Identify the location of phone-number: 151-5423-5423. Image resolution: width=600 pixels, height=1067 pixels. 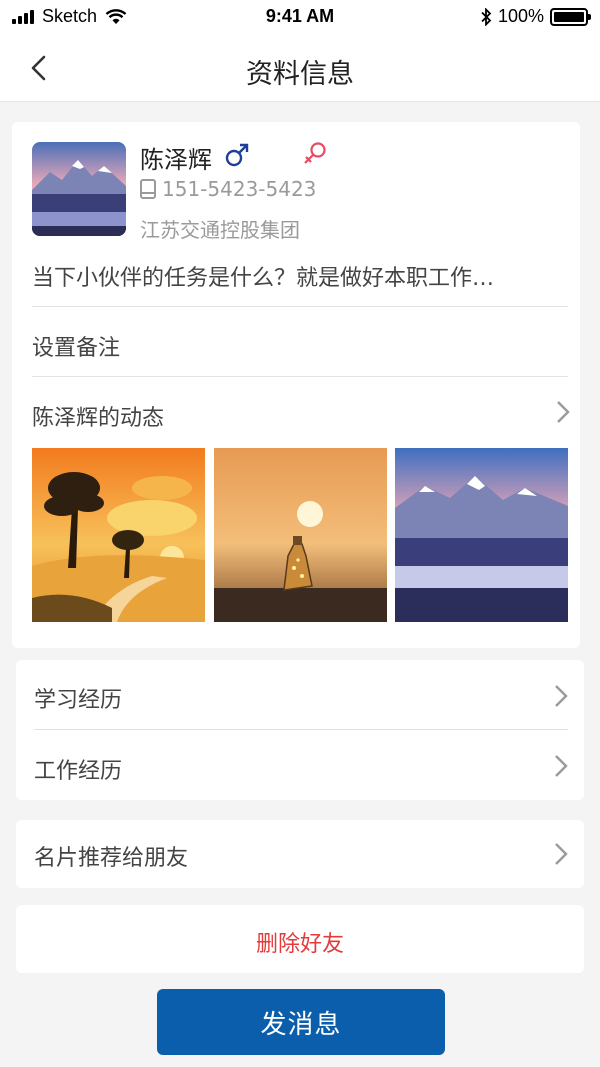
(239, 189).